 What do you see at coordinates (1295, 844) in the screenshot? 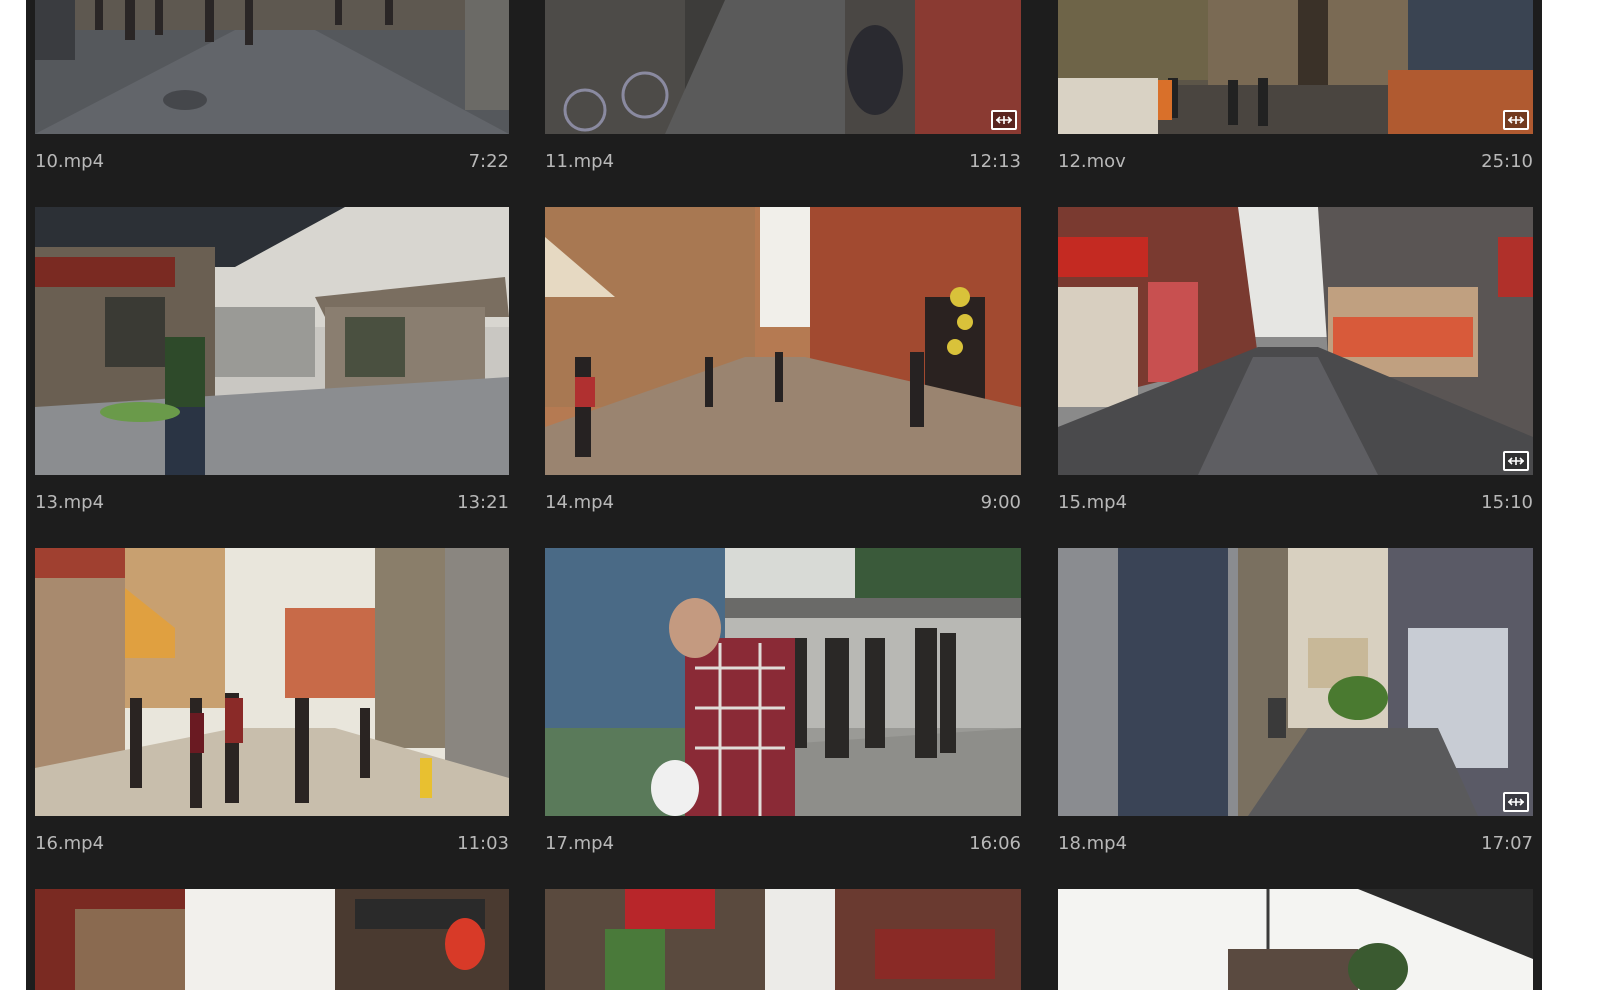
I see `clip-meta: 18.mp4 17:07` at bounding box center [1295, 844].